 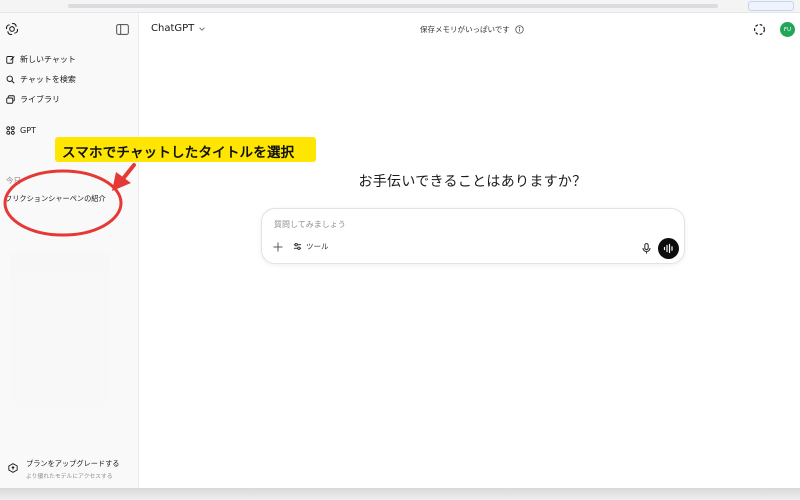 I want to click on memory-notice: 保存メモリがいっぱいです, so click(x=472, y=29).